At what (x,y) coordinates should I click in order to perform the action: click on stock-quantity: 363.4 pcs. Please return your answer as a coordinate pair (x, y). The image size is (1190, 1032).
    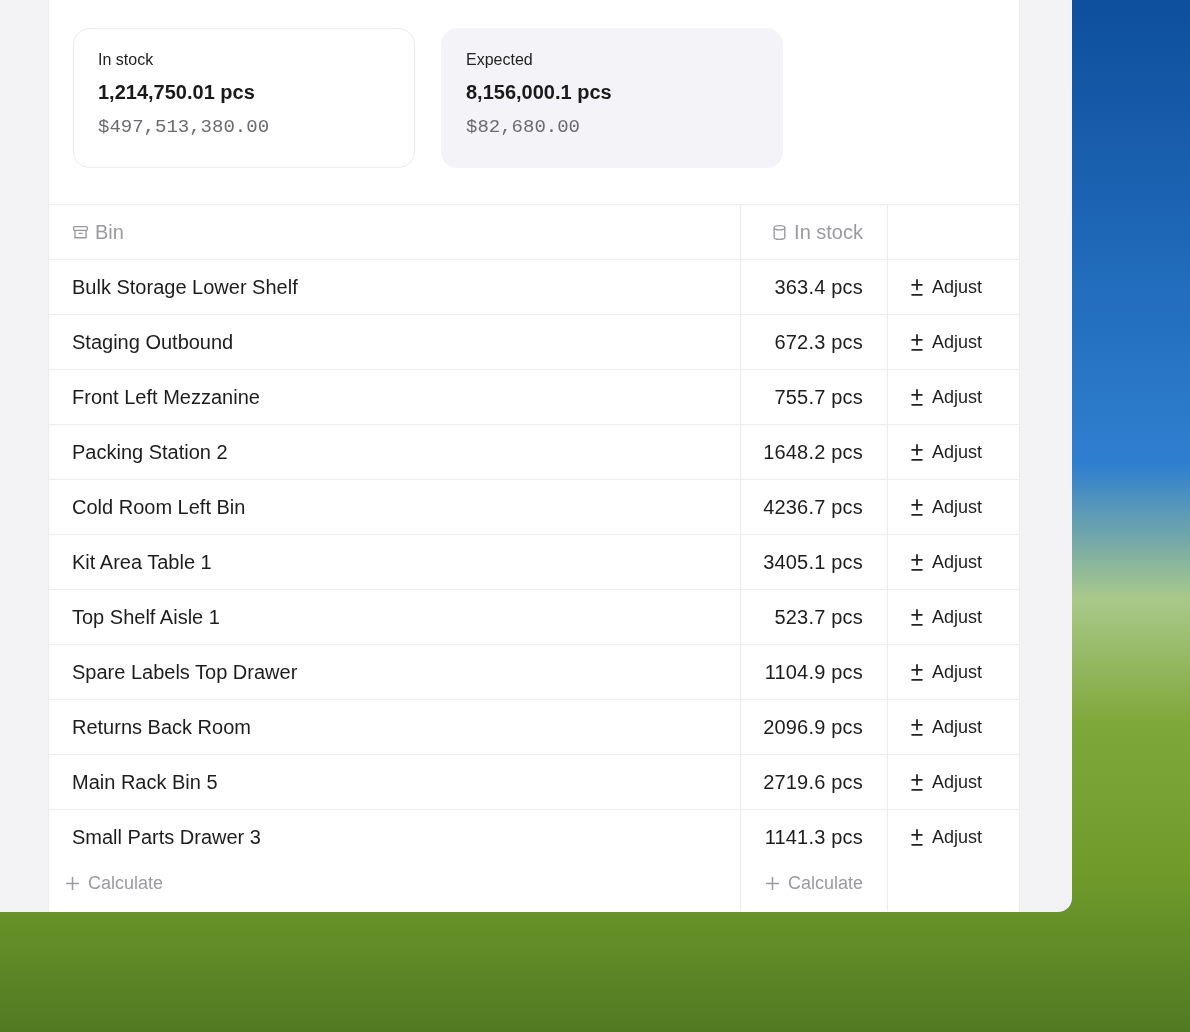
    Looking at the image, I should click on (818, 287).